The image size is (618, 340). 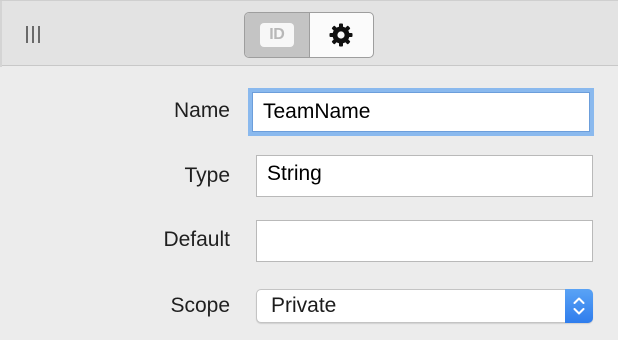 I want to click on id-card-icon: ID, so click(x=276, y=35).